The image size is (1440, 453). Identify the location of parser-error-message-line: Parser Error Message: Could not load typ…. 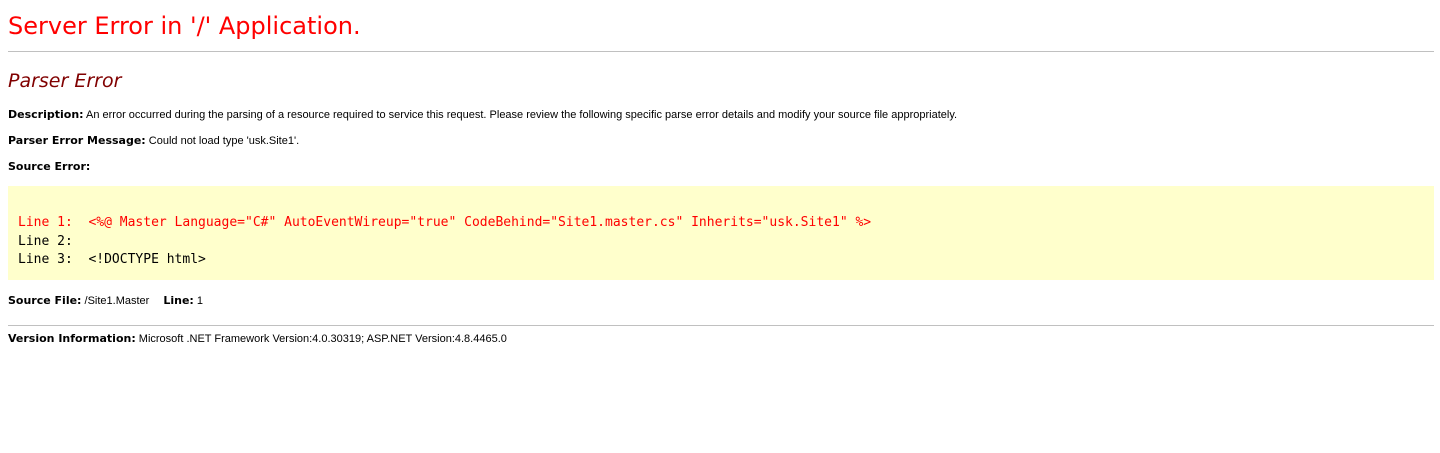
(153, 141).